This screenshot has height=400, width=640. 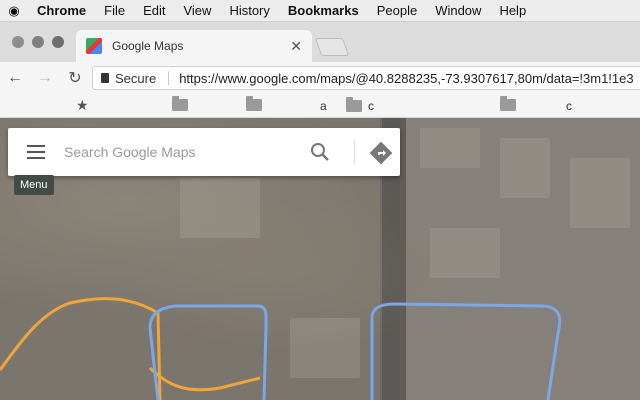 What do you see at coordinates (114, 10) in the screenshot?
I see `menu-file: File` at bounding box center [114, 10].